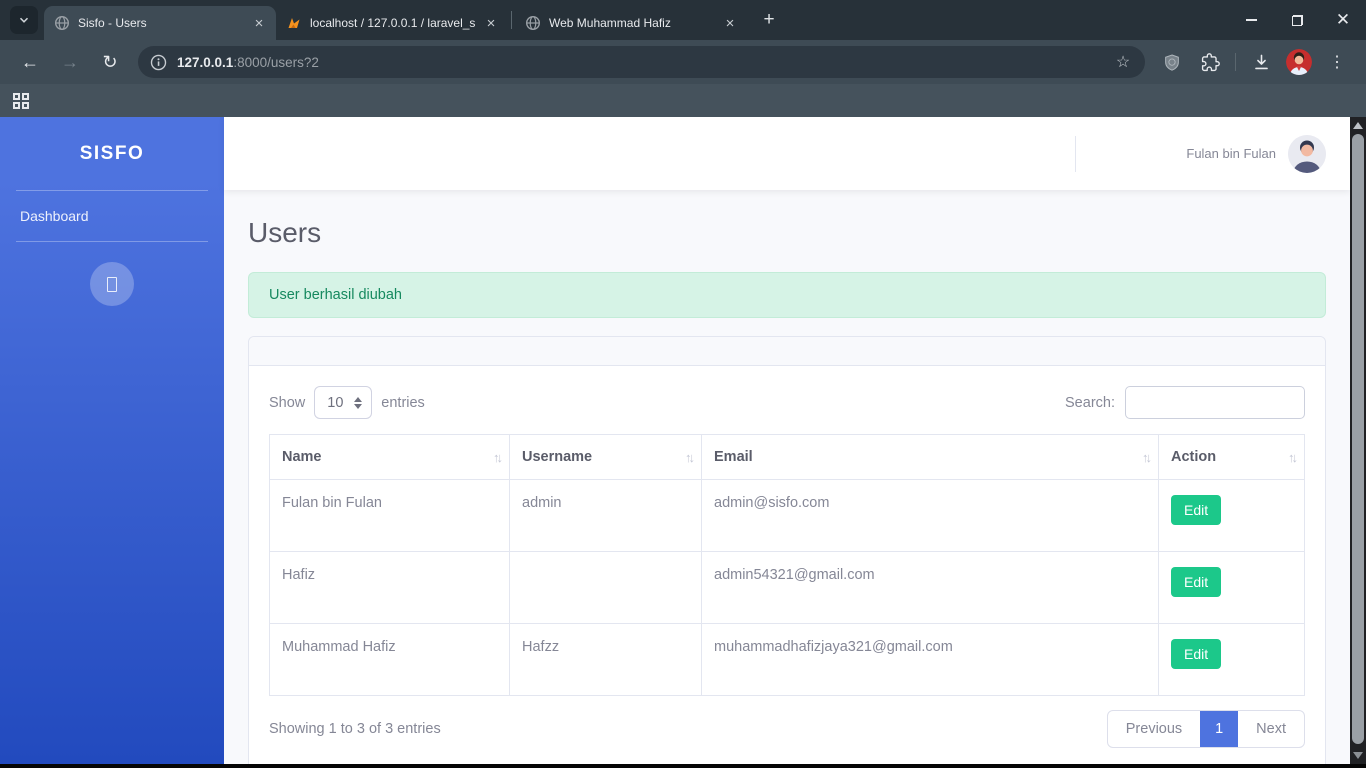 The width and height of the screenshot is (1366, 768). I want to click on select-arrows-icon, so click(358, 402).